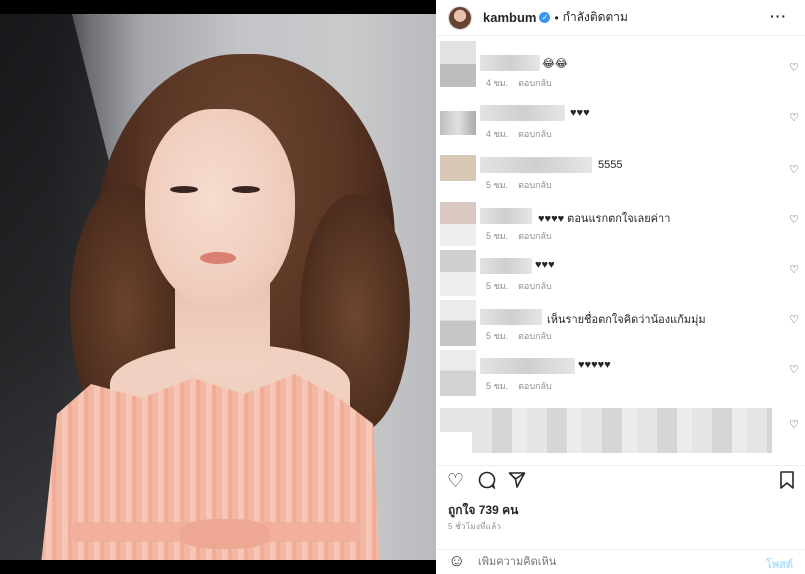 This screenshot has width=805, height=574. Describe the element at coordinates (620, 507) in the screenshot. I see `post-actions: ♡ ถูกใจ 739 คน 5 ชั่วโมงที่แล้ว` at that location.